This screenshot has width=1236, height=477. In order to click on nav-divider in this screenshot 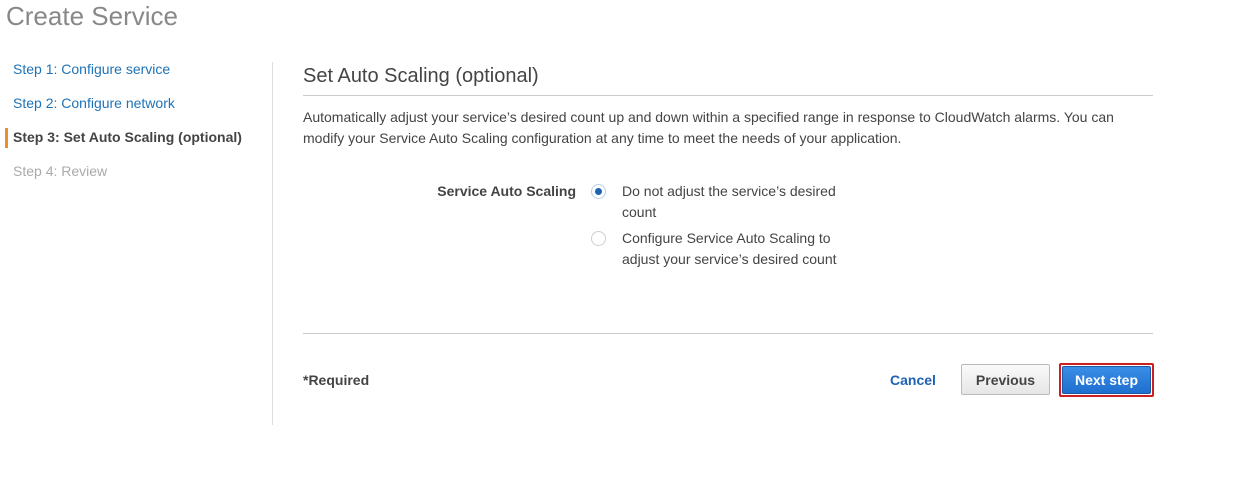, I will do `click(272, 243)`.